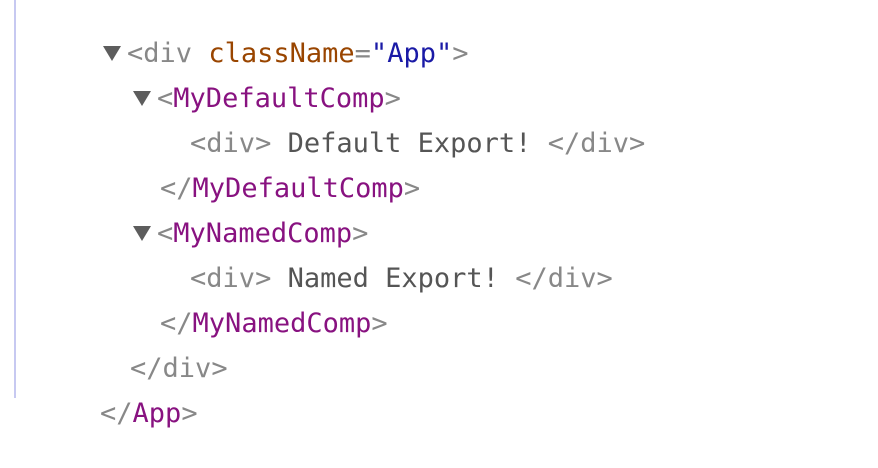 This screenshot has height=468, width=878. I want to click on component-name: App, so click(157, 413).